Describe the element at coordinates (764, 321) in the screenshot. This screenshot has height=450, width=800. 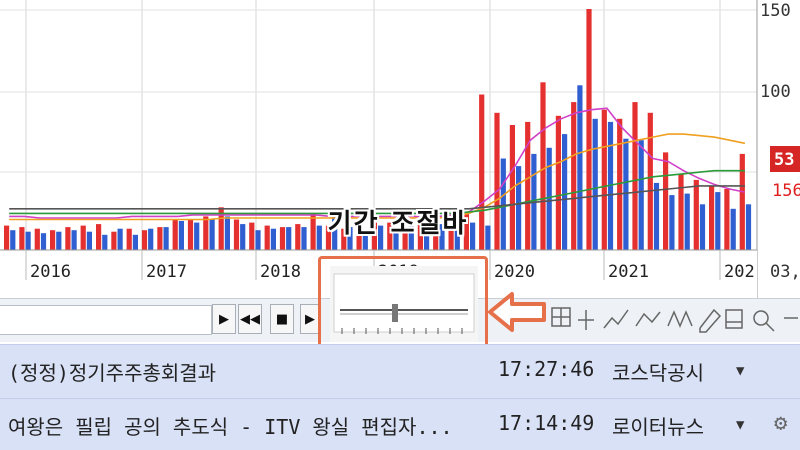
I see `magnifier-icon` at that location.